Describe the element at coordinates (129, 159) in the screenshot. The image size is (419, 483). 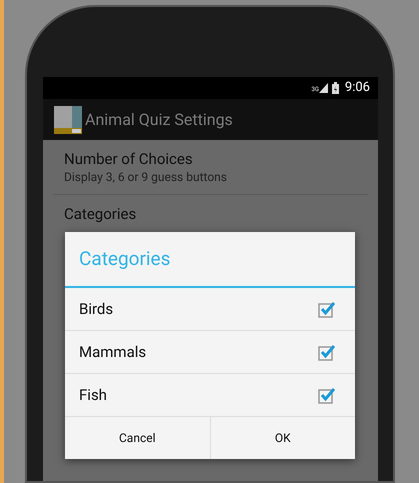
I see `preference-title: Number of Choices` at that location.